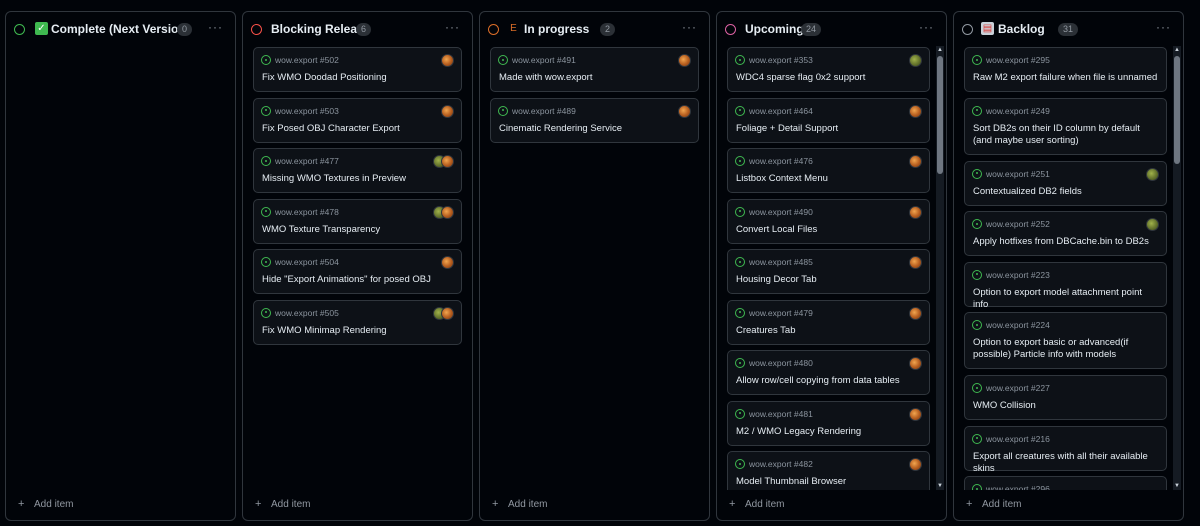  What do you see at coordinates (828, 170) in the screenshot?
I see `issue-card: wow.export #476 Listbox Context Menu` at bounding box center [828, 170].